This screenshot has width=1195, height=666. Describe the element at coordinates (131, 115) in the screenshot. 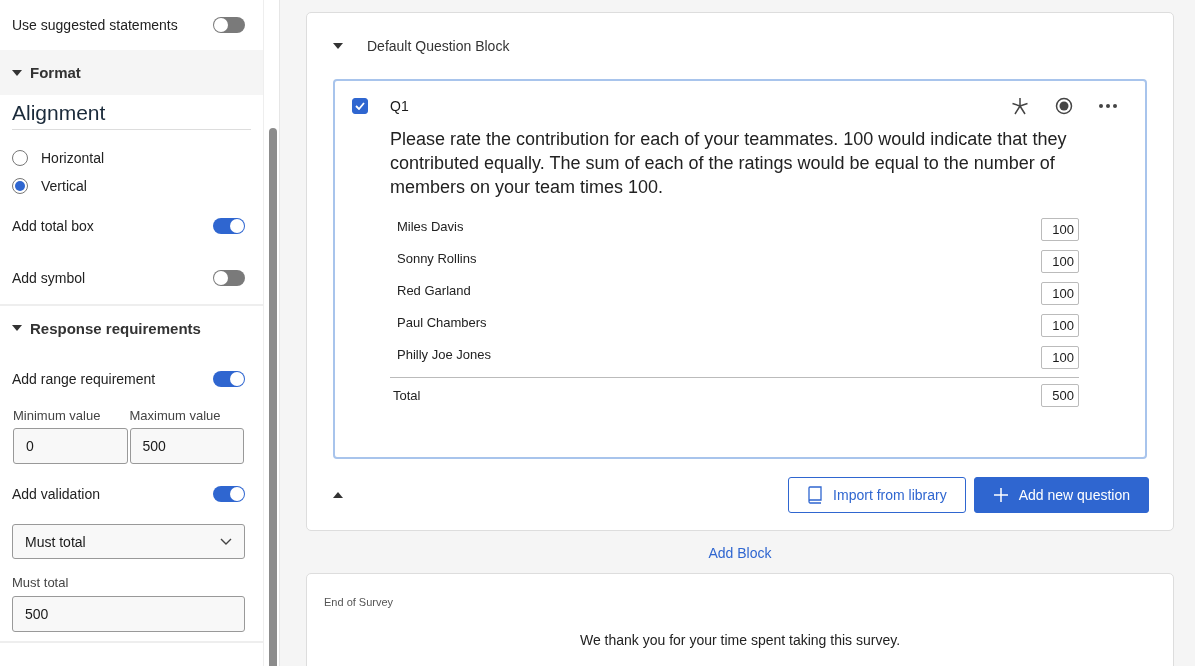

I see `section-heading: Alignment` at that location.